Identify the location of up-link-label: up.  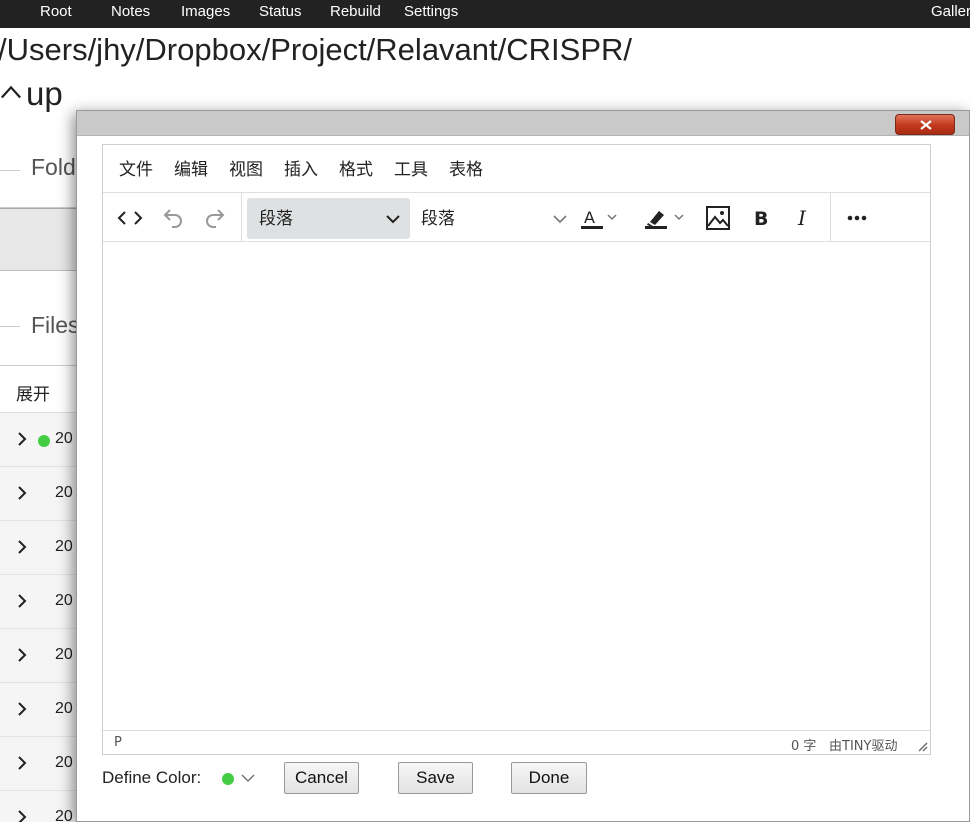
(44, 93).